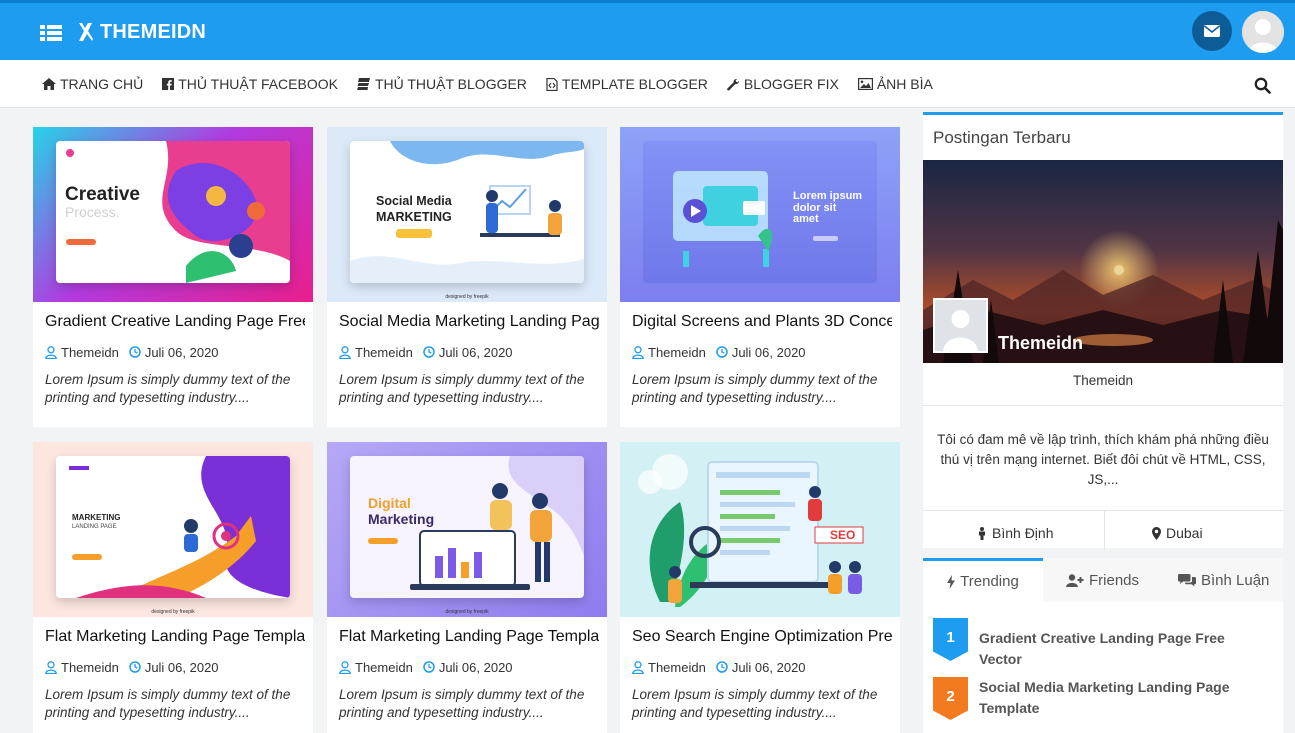 Image resolution: width=1295 pixels, height=733 pixels. I want to click on nav-item-cover-image: ẢNH BÌA, so click(895, 84).